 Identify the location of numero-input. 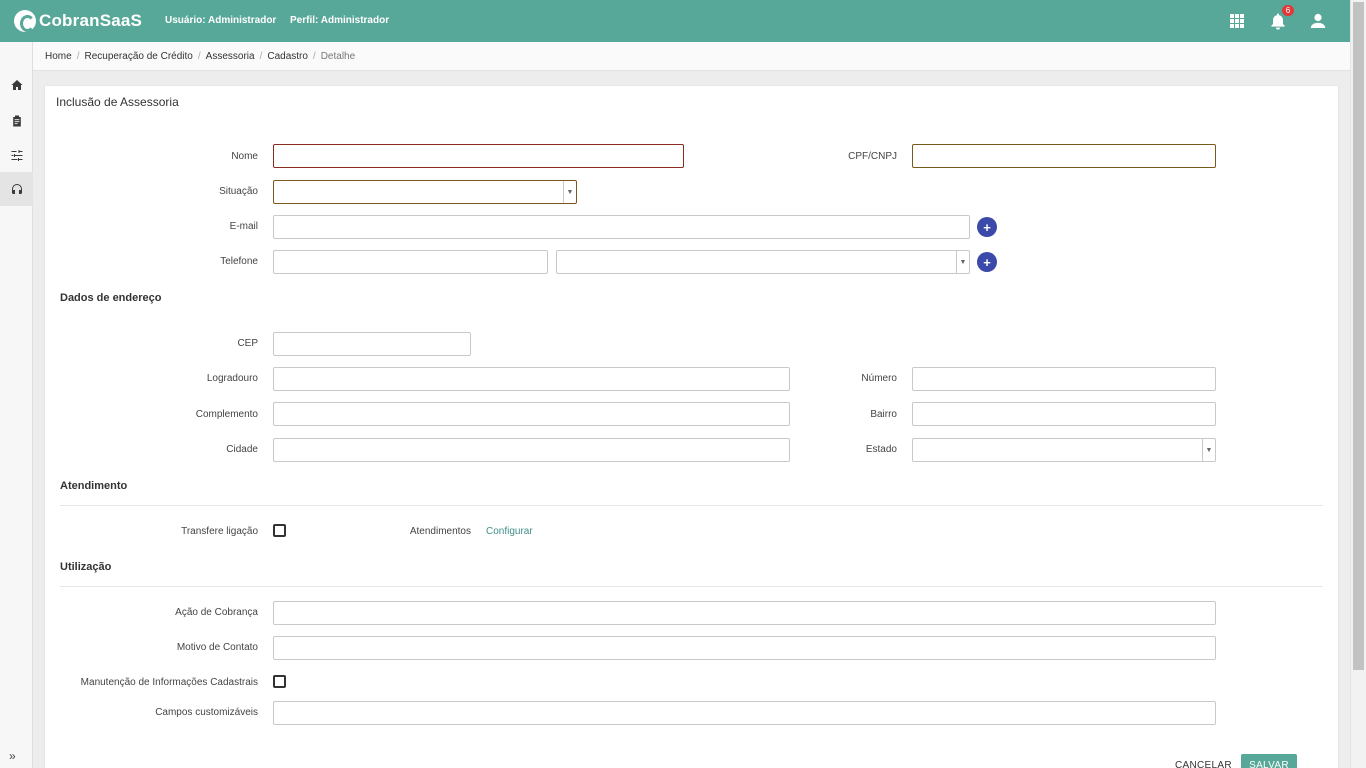
(1064, 379).